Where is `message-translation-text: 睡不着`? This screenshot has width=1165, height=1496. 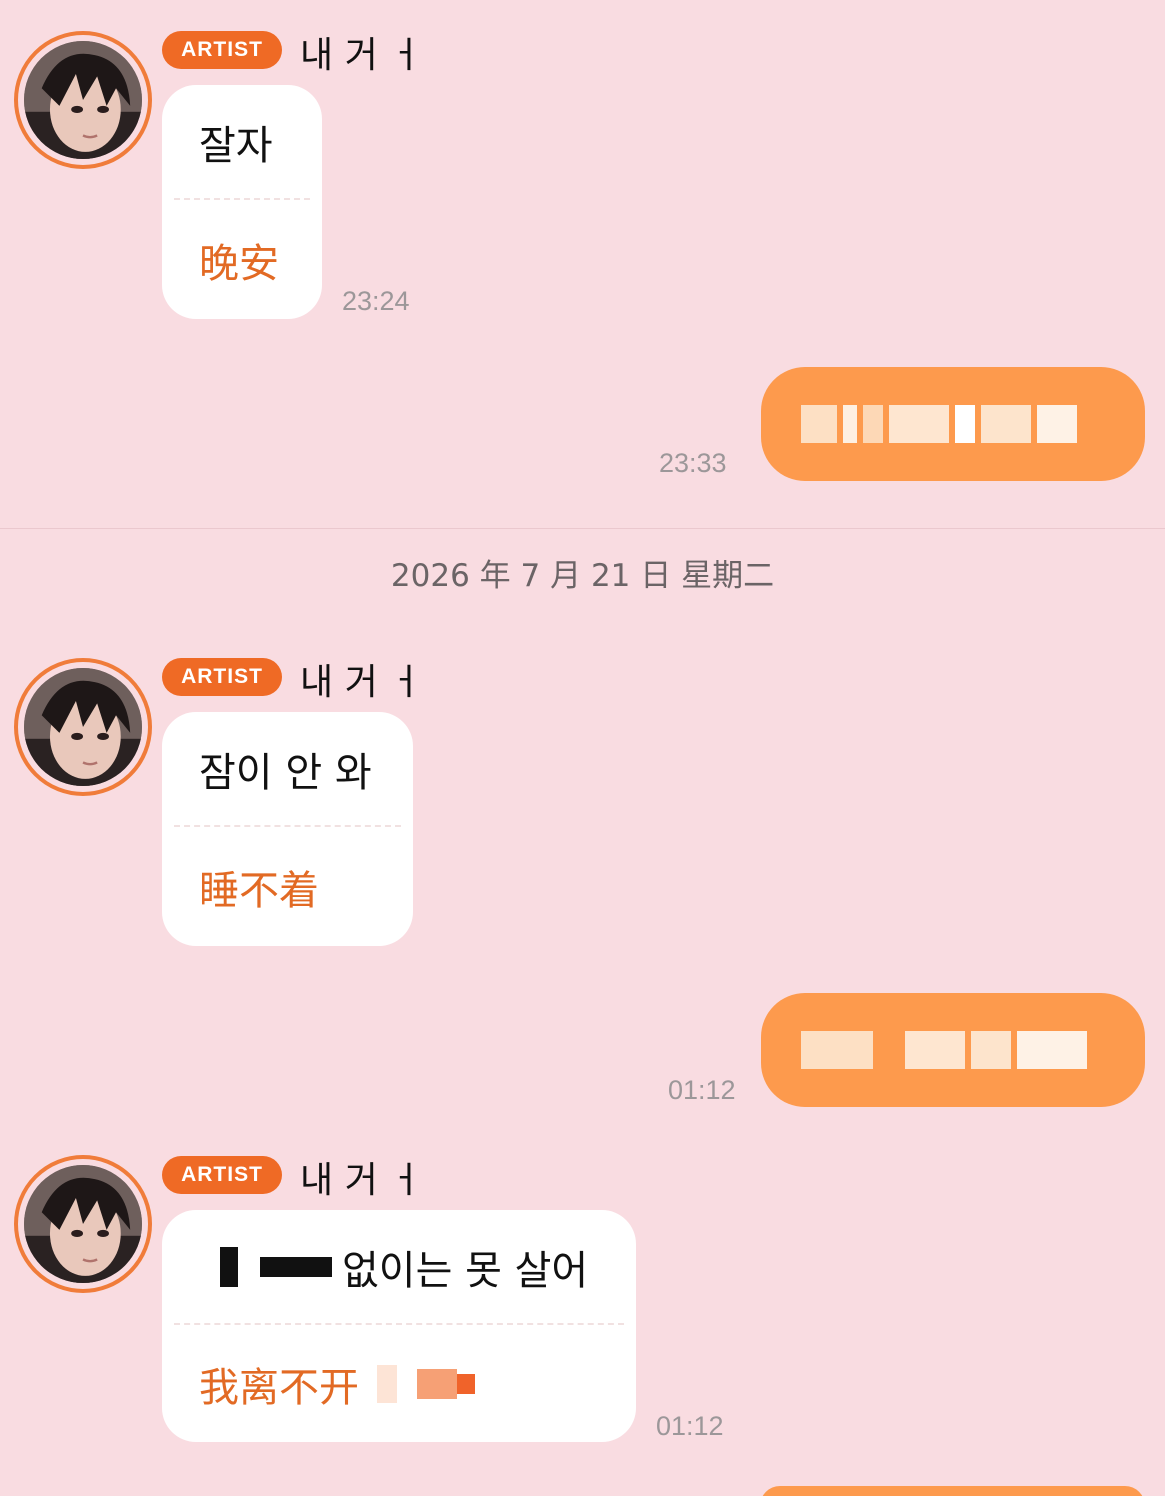
message-translation-text: 睡不着 is located at coordinates (259, 890).